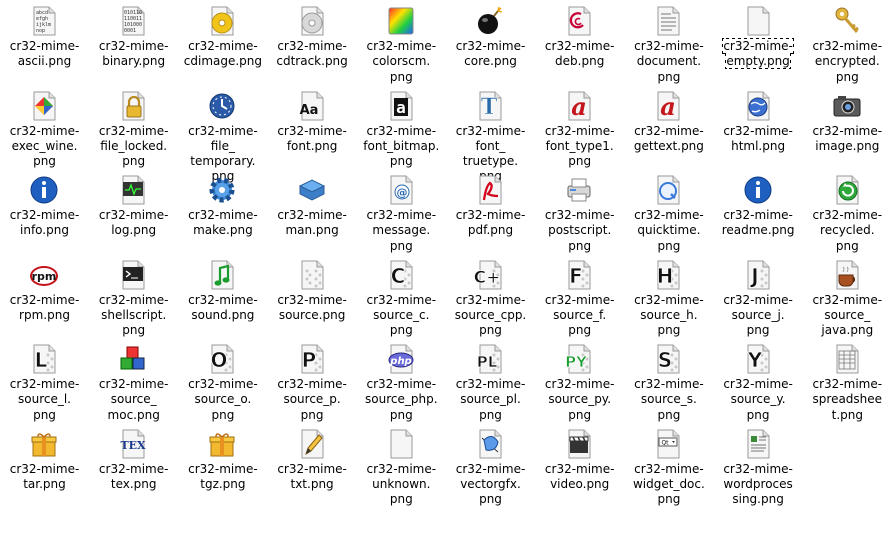 The image size is (896, 553). I want to click on file-item: rpm cr32-mime- rpm.png, so click(44, 298).